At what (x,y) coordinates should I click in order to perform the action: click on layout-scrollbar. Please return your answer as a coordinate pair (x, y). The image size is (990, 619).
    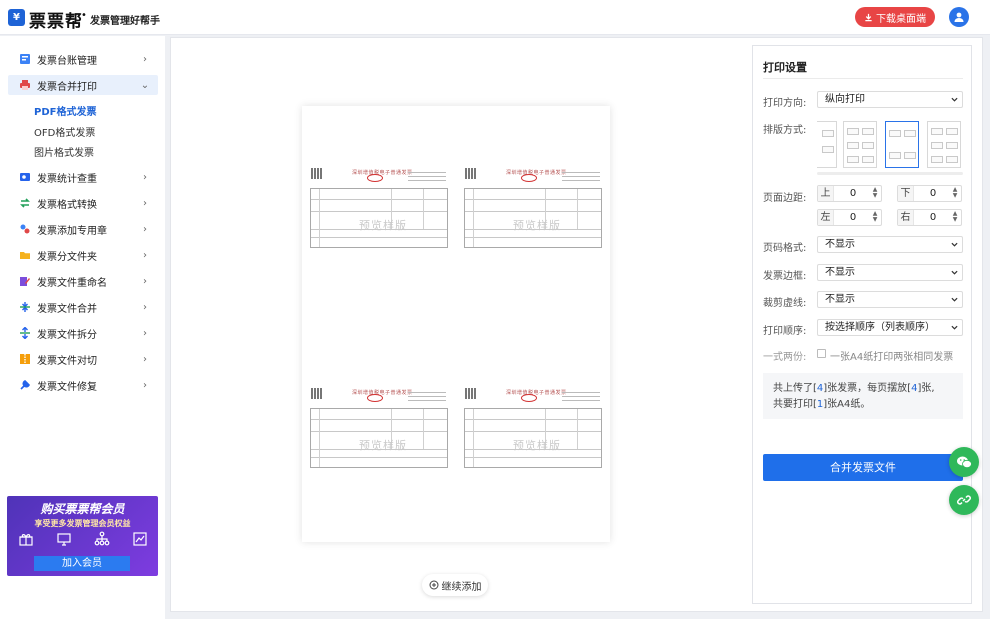
    Looking at the image, I should click on (890, 173).